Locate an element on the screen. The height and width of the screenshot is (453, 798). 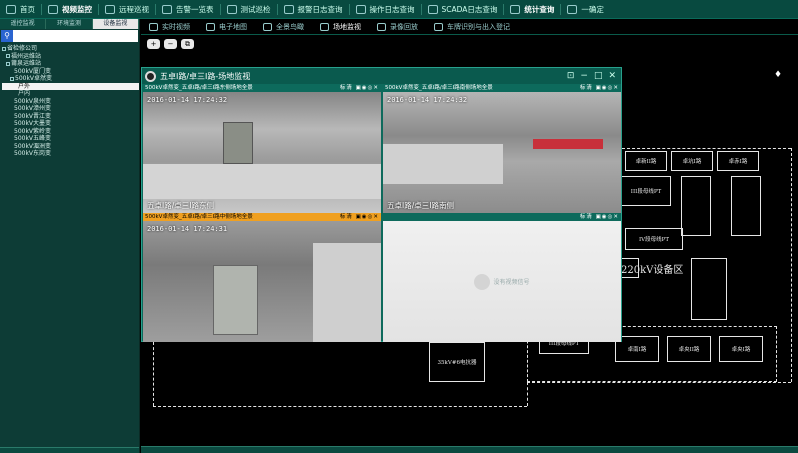
nav-remote-patrol: 远程巡视 is located at coordinates (127, 9).